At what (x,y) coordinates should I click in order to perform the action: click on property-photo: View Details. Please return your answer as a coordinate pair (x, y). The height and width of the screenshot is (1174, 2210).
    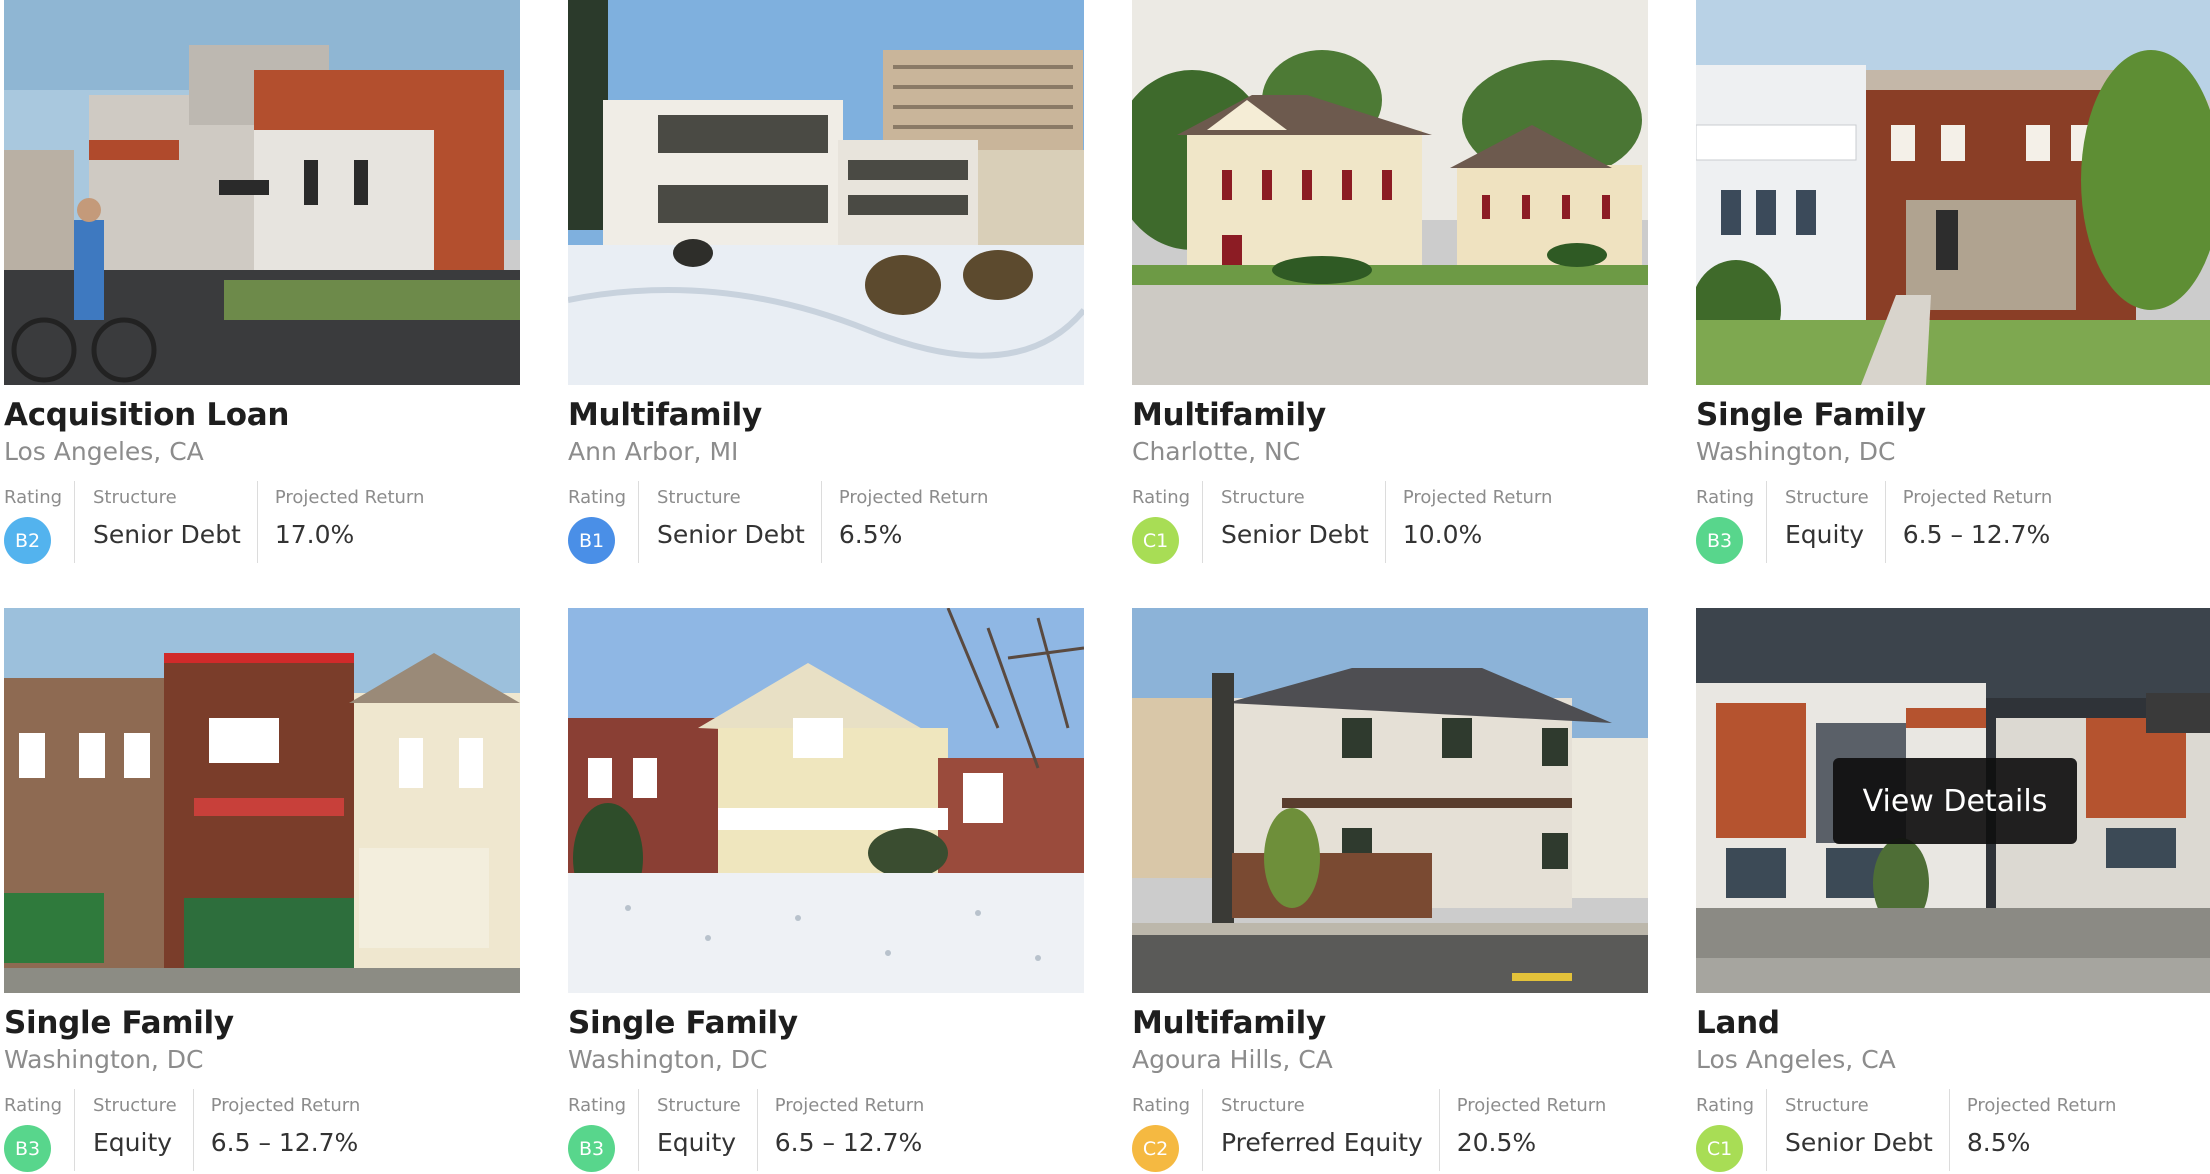
    Looking at the image, I should click on (1953, 800).